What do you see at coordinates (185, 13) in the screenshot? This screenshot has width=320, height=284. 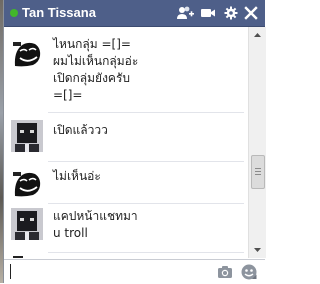 I see `add-friends-icon` at bounding box center [185, 13].